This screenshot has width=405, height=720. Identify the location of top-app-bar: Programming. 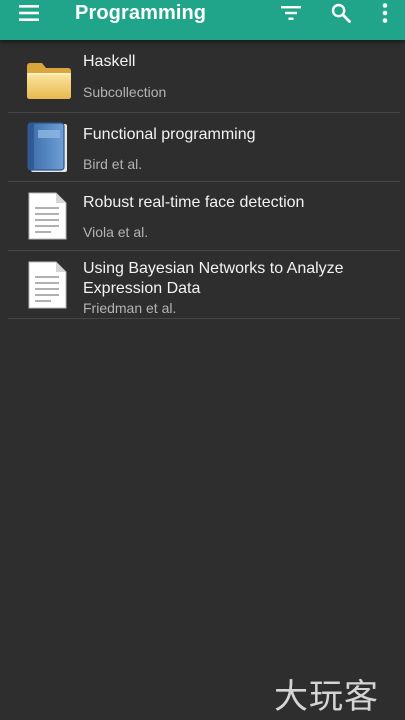
(202, 20).